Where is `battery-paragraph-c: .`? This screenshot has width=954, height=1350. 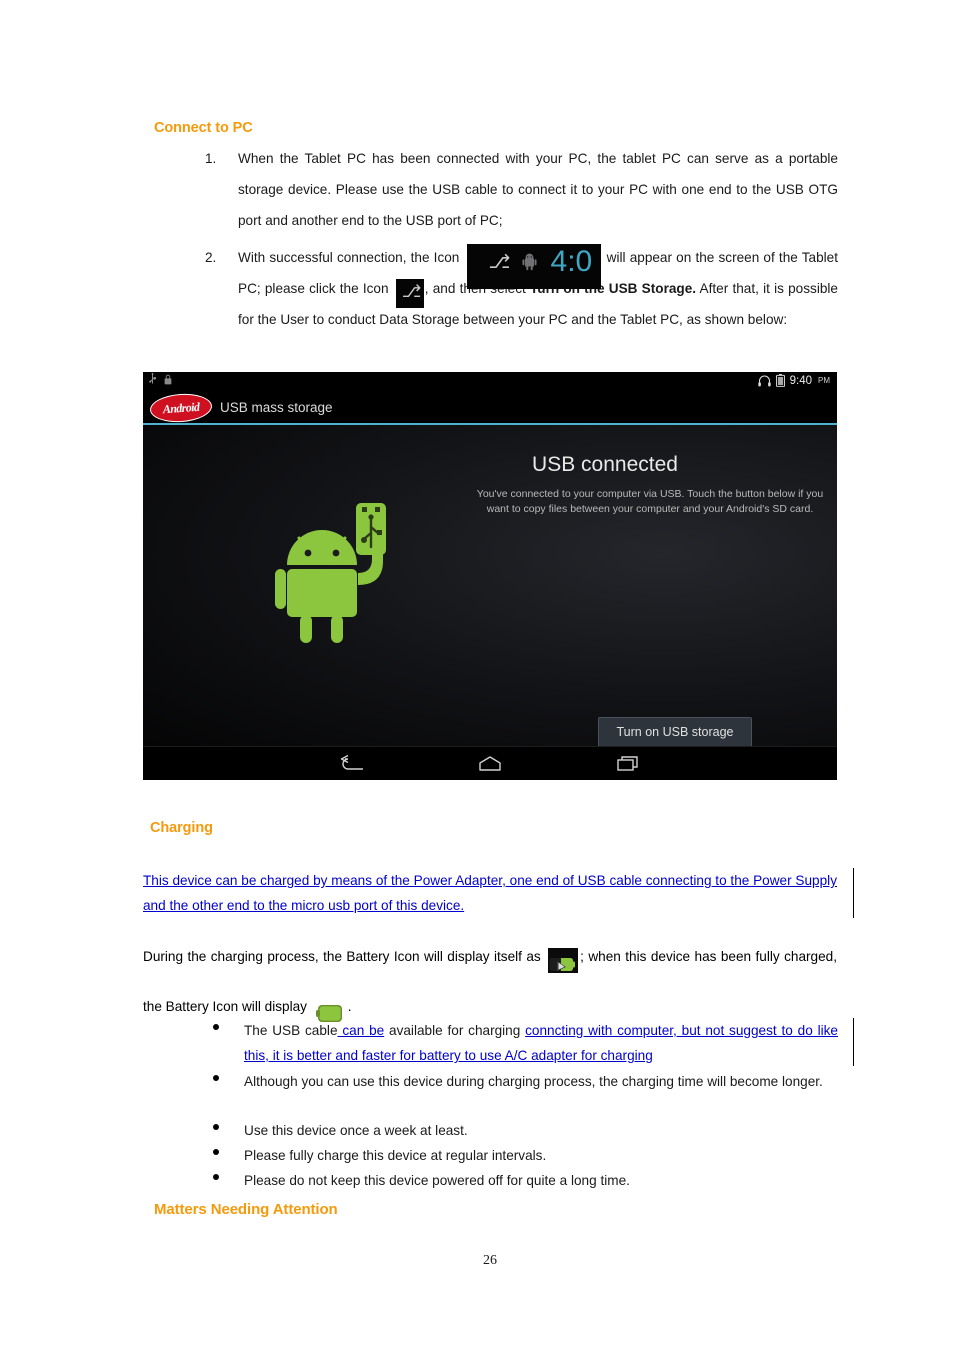
battery-paragraph-c: . is located at coordinates (349, 1006).